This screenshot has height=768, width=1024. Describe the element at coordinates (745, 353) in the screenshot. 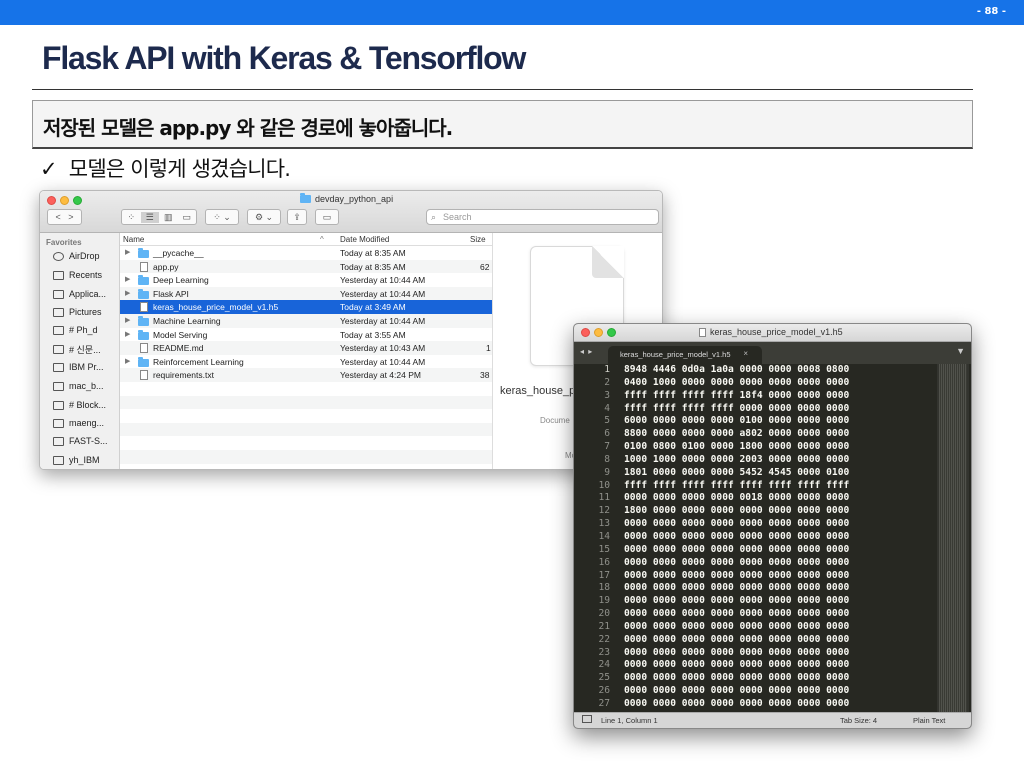

I see `close-tab-icon: ×` at that location.